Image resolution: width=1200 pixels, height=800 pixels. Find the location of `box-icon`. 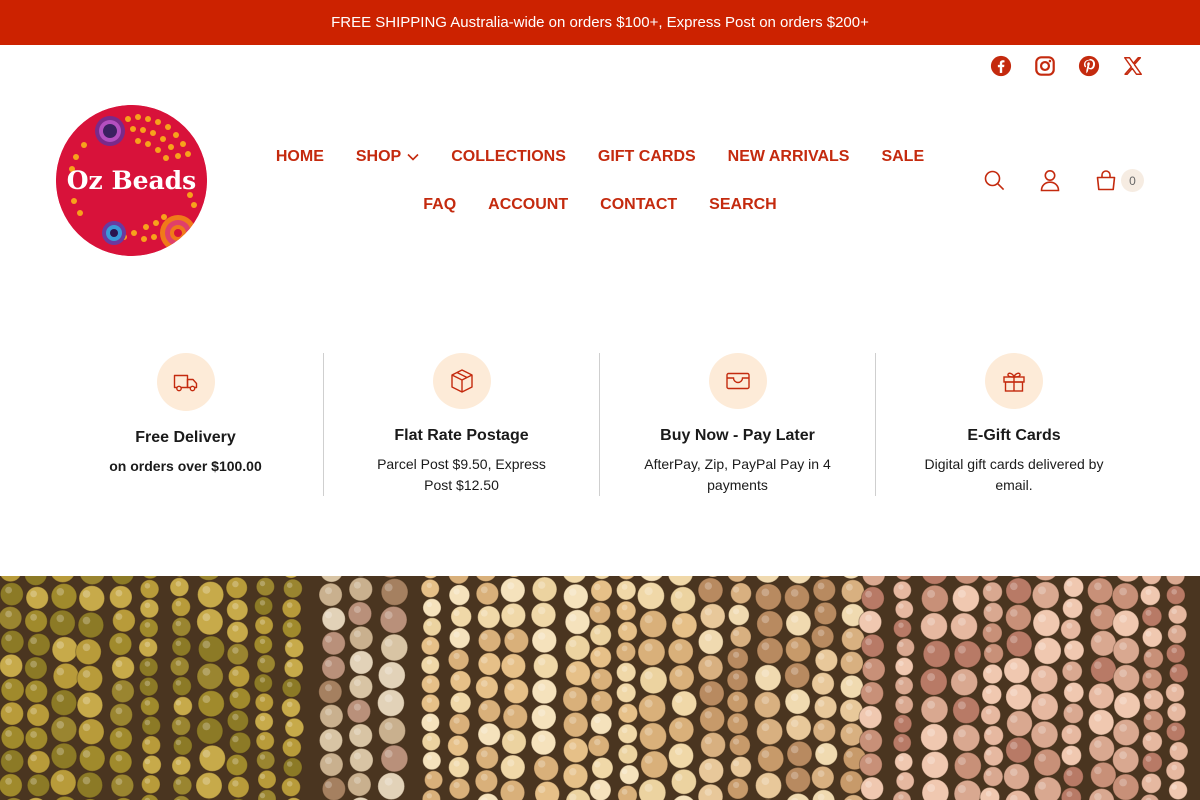

box-icon is located at coordinates (461, 381).